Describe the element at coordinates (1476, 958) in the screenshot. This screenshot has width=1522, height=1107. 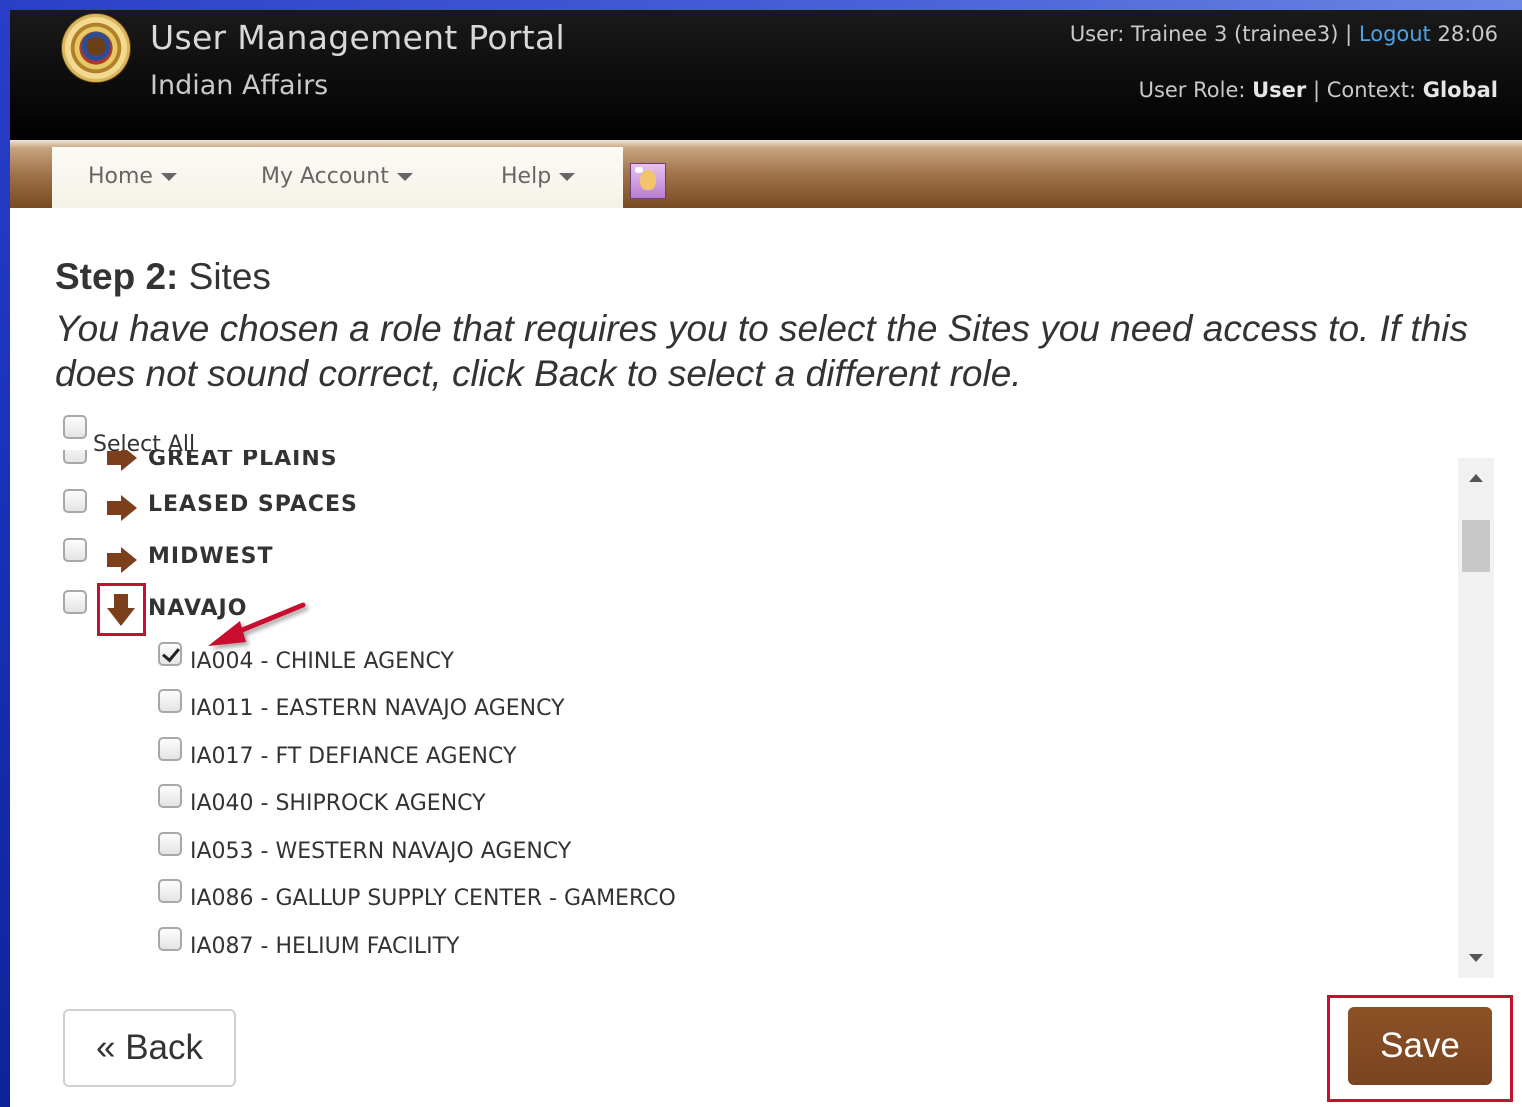
I see `scroll-down-arrow-icon` at that location.